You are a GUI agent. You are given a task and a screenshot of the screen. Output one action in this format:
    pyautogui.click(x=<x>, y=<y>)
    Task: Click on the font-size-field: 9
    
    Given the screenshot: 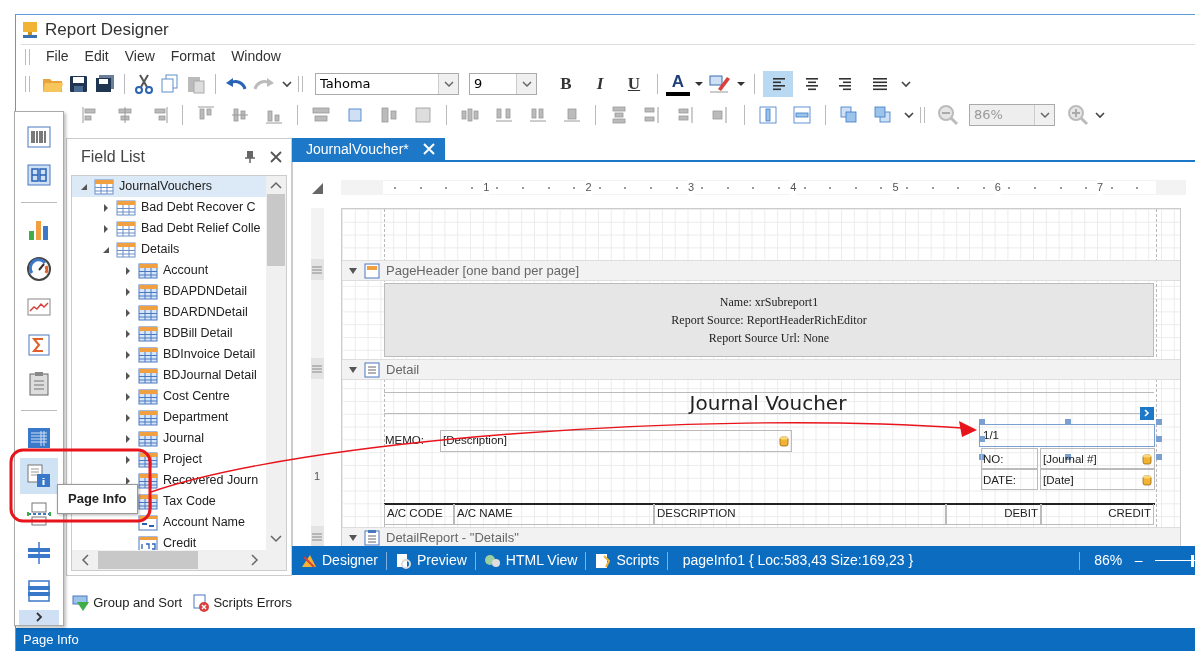 What is the action you would take?
    pyautogui.click(x=493, y=84)
    